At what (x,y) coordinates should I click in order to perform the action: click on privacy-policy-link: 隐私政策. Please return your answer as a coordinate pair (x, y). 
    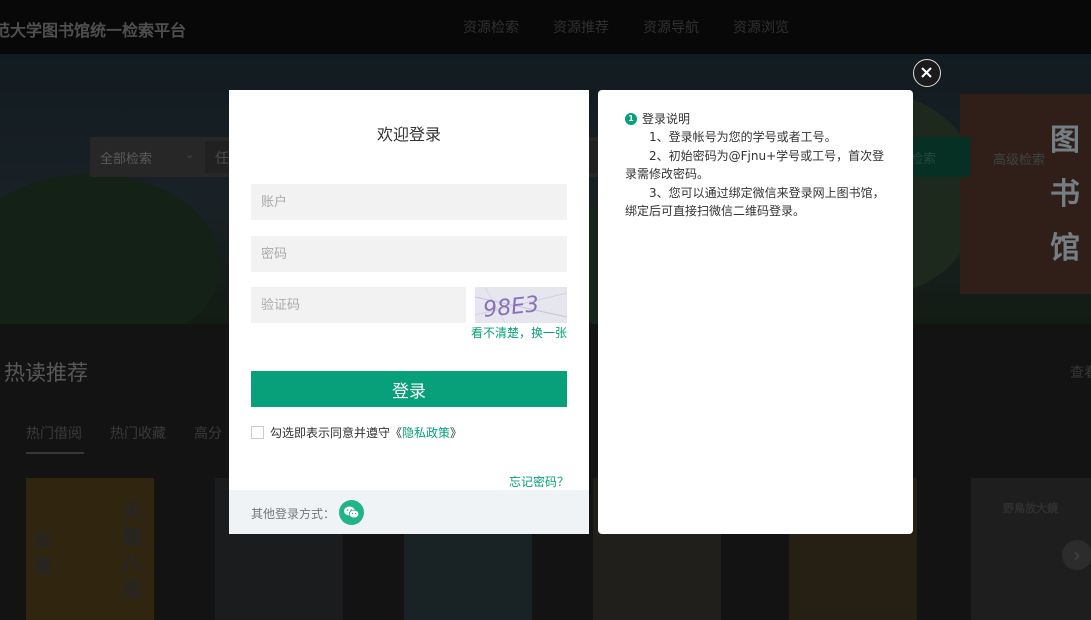
    Looking at the image, I should click on (426, 432).